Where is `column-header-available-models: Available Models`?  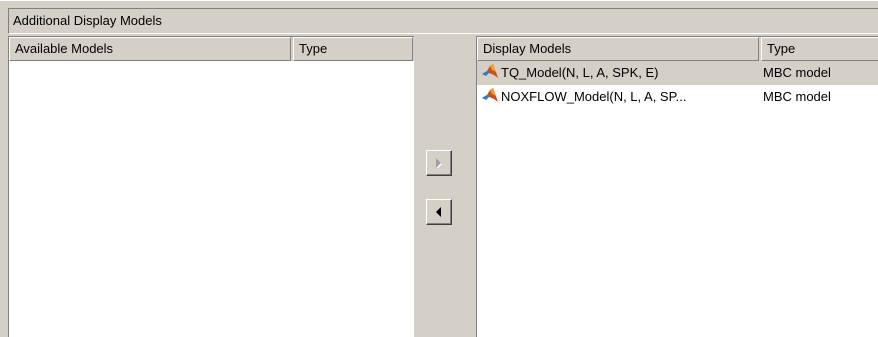
column-header-available-models: Available Models is located at coordinates (150, 49).